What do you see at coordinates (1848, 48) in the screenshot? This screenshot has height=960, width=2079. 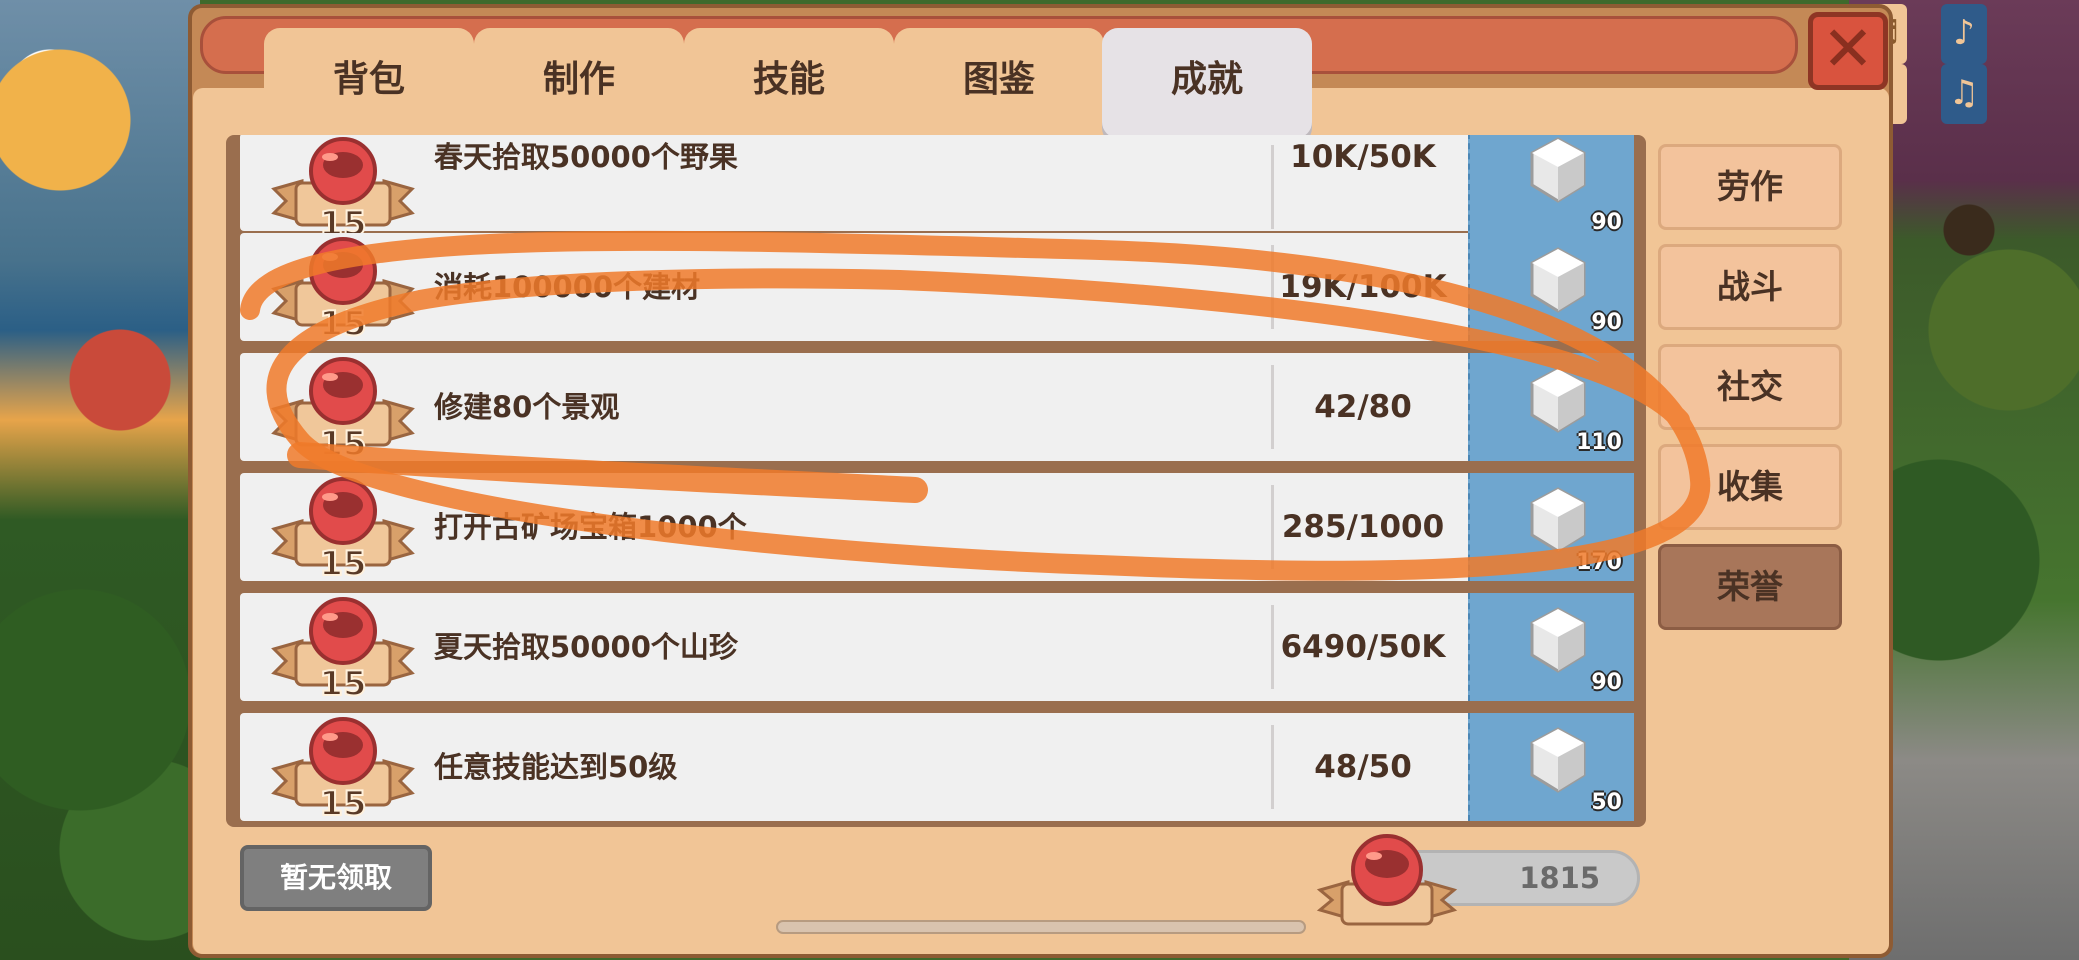 I see `close-icon: ✕` at bounding box center [1848, 48].